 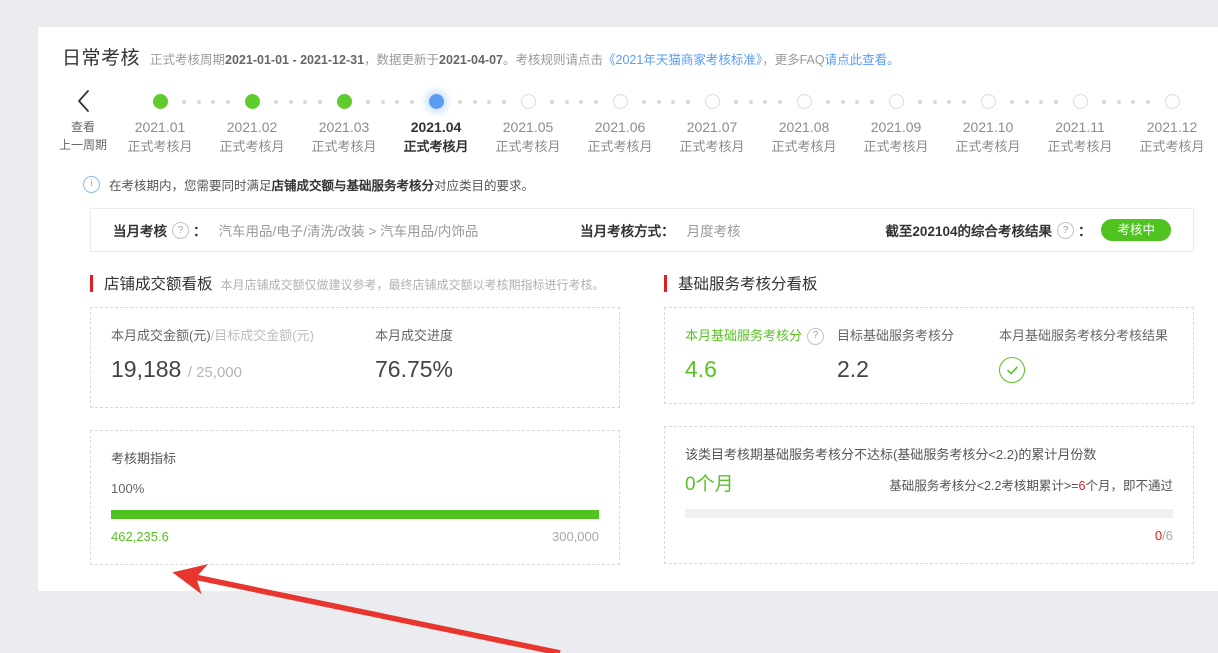 I want to click on help-icon-monthly-score: ?, so click(x=816, y=336).